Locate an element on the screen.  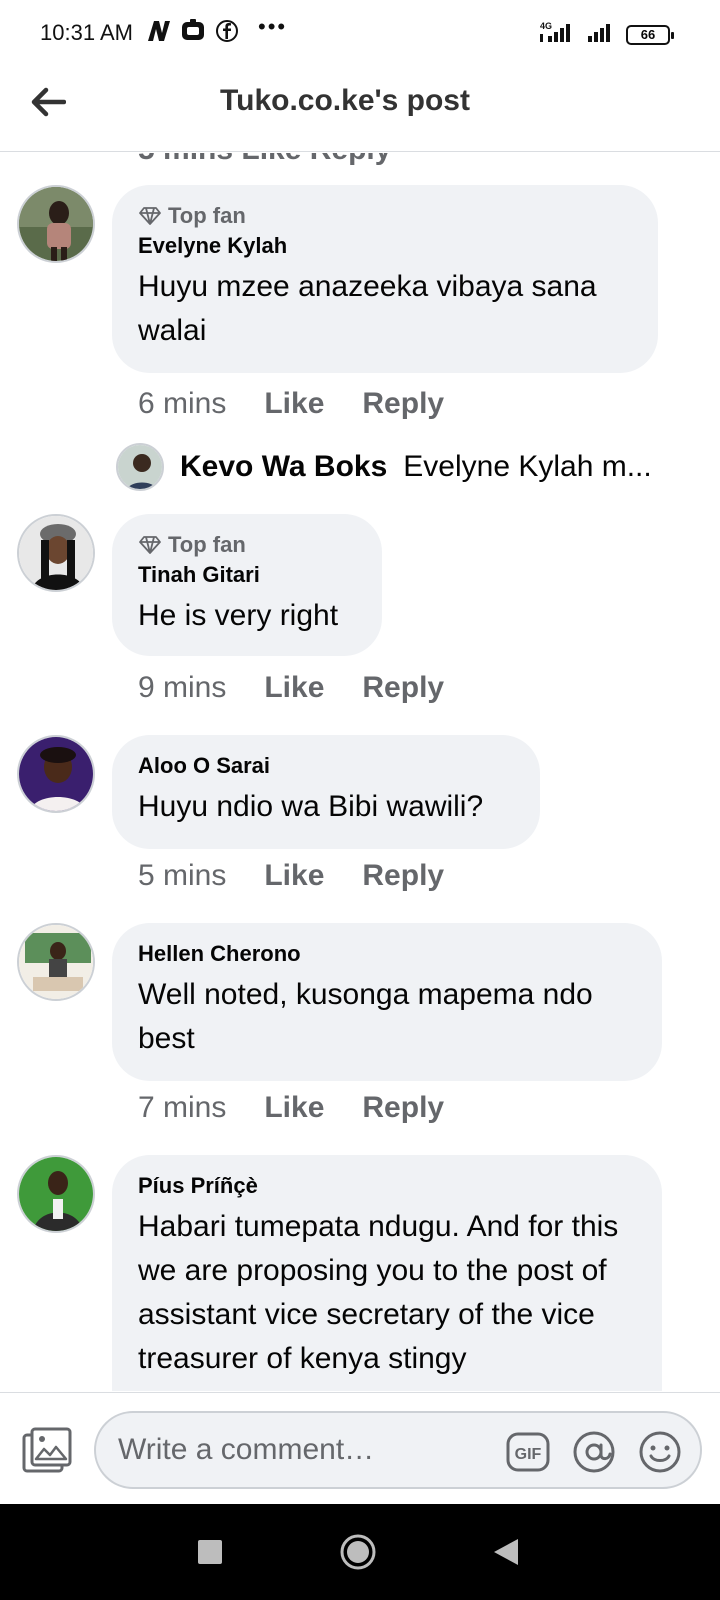
comment-actions: 9 mins Like Reply is located at coordinates (291, 688).